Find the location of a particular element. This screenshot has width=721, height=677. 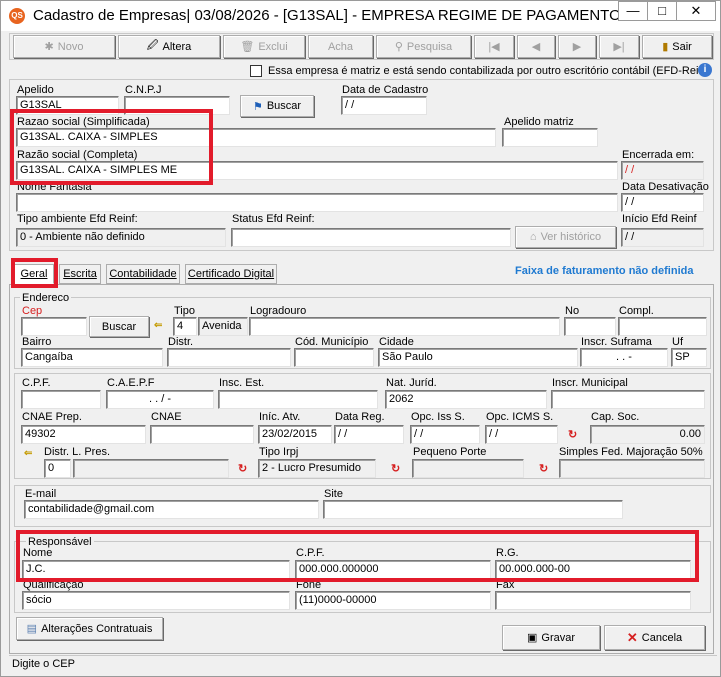

tab-contabilidade: Contabilidade is located at coordinates (143, 274).